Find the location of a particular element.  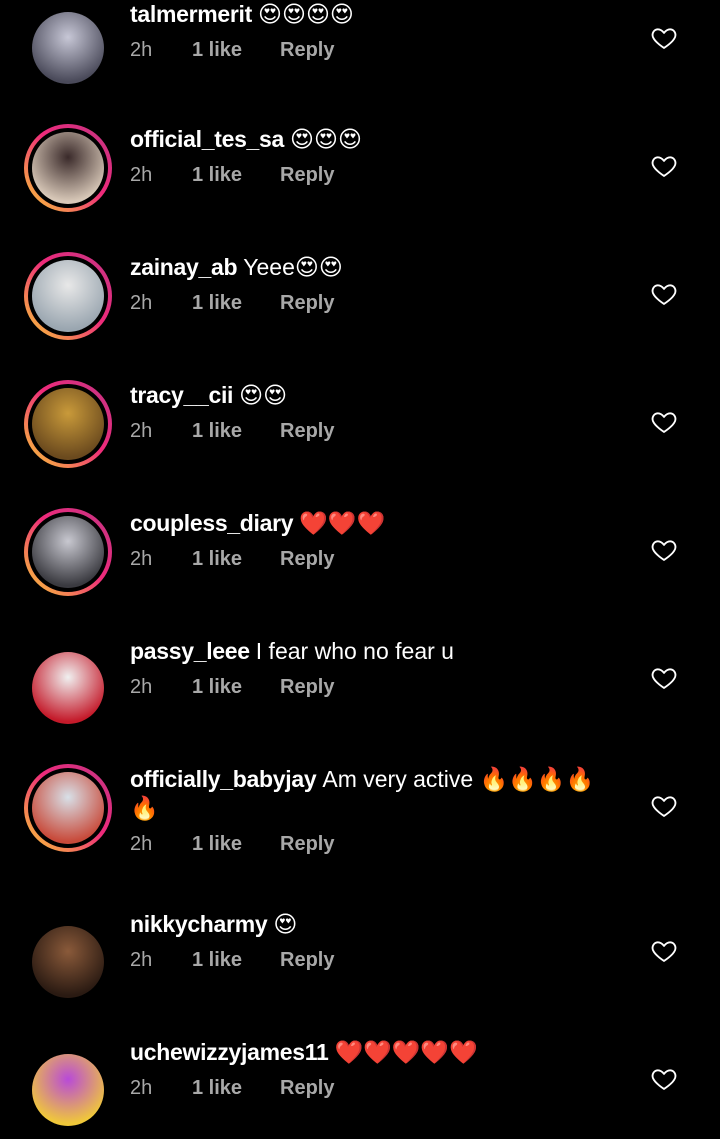

comment-text: ❤️❤️❤️❤️❤️ is located at coordinates (406, 1052).